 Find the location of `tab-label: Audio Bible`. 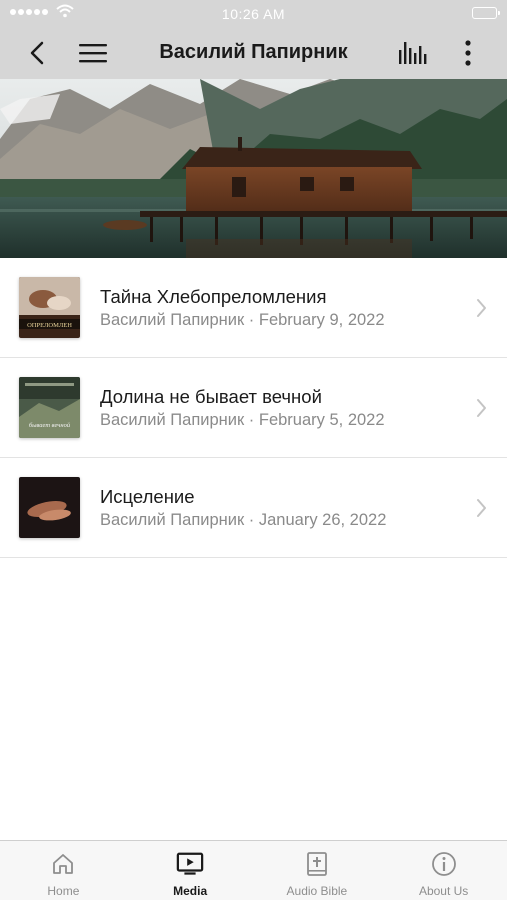

tab-label: Audio Bible is located at coordinates (317, 891).